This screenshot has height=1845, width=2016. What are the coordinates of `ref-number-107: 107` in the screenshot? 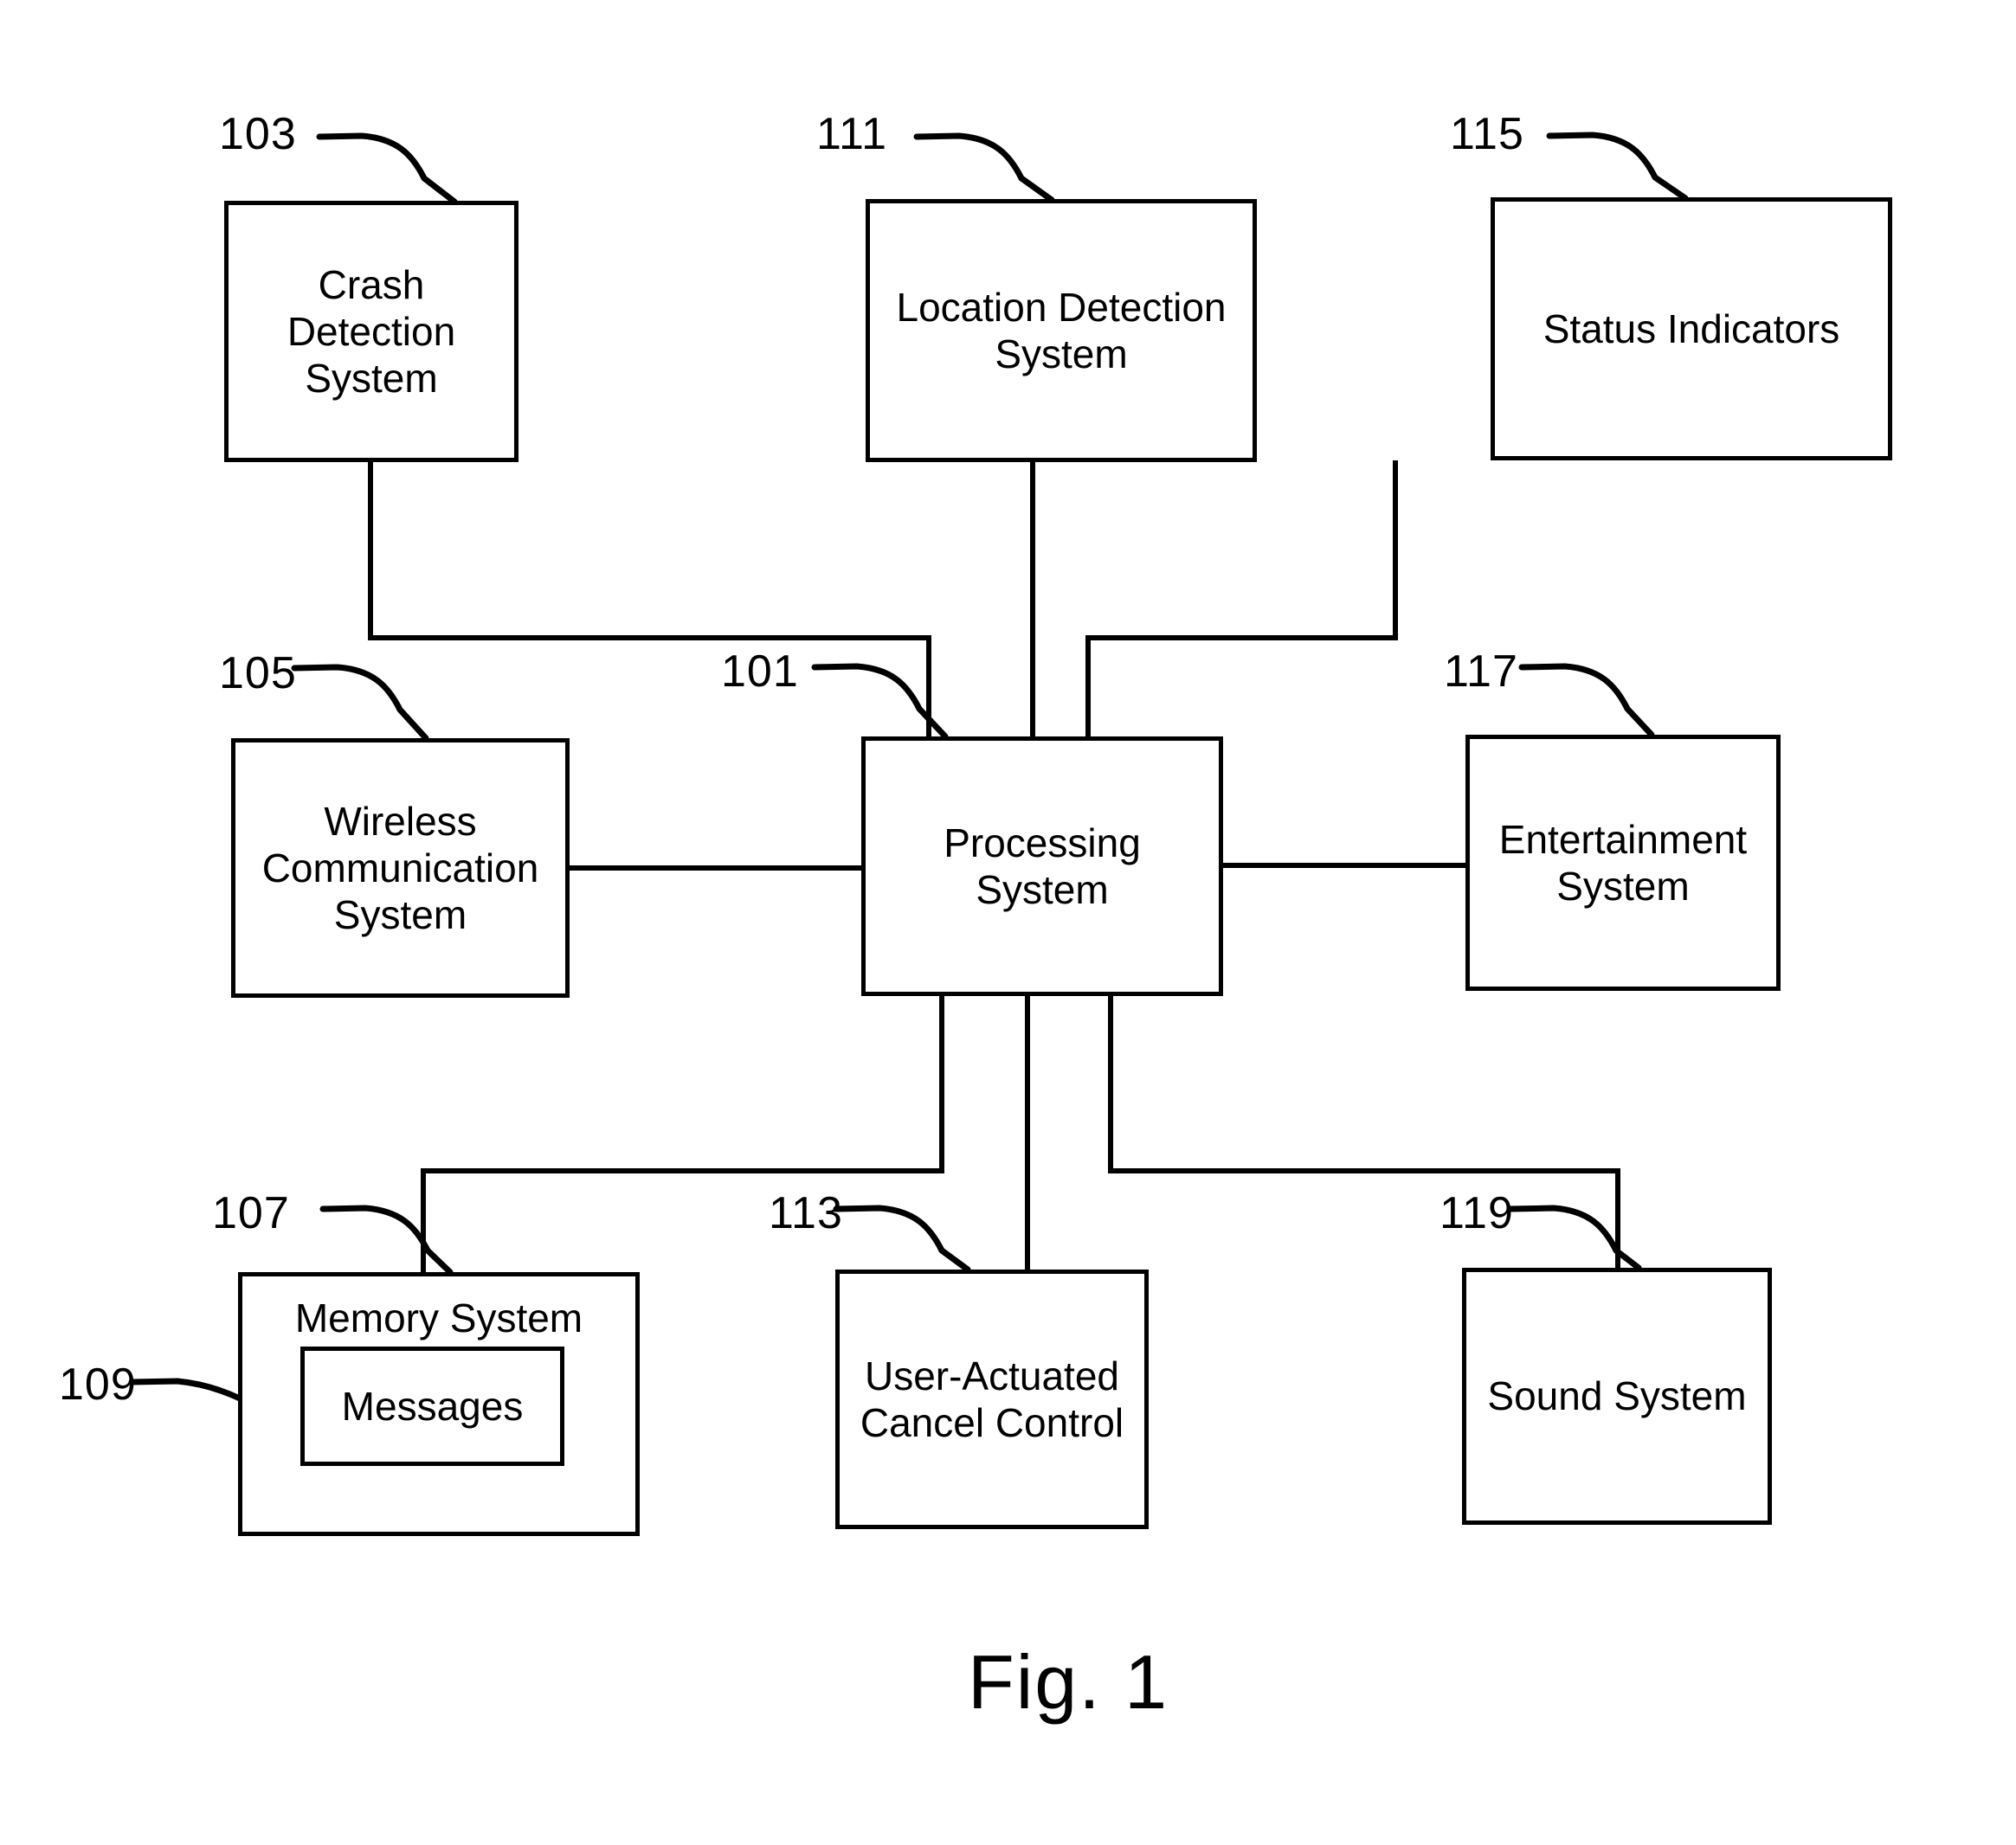 It's located at (251, 1213).